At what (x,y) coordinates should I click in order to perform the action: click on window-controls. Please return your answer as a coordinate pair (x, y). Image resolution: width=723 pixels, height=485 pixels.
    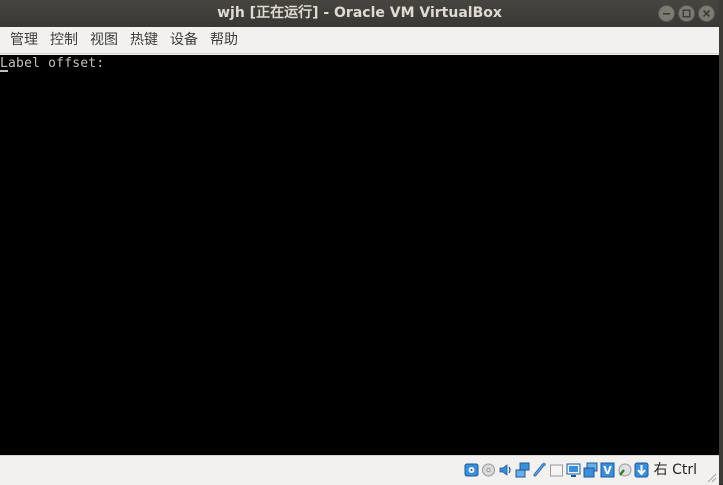
    Looking at the image, I should click on (686, 13).